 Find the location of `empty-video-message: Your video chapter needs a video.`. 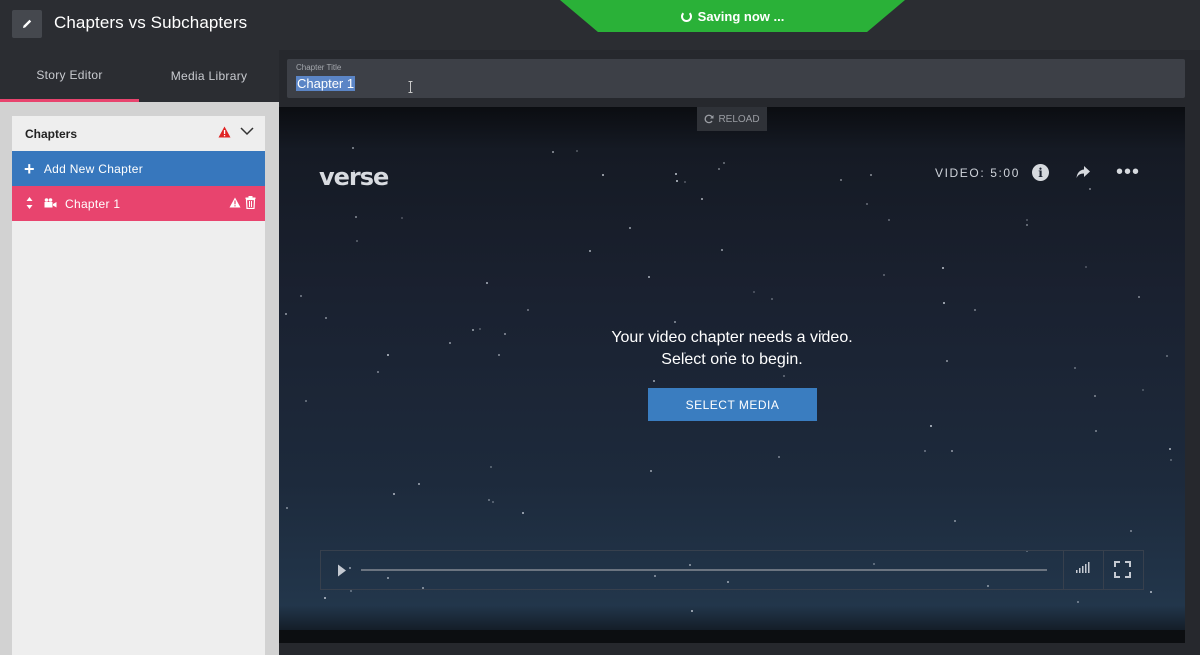

empty-video-message: Your video chapter needs a video. is located at coordinates (732, 337).